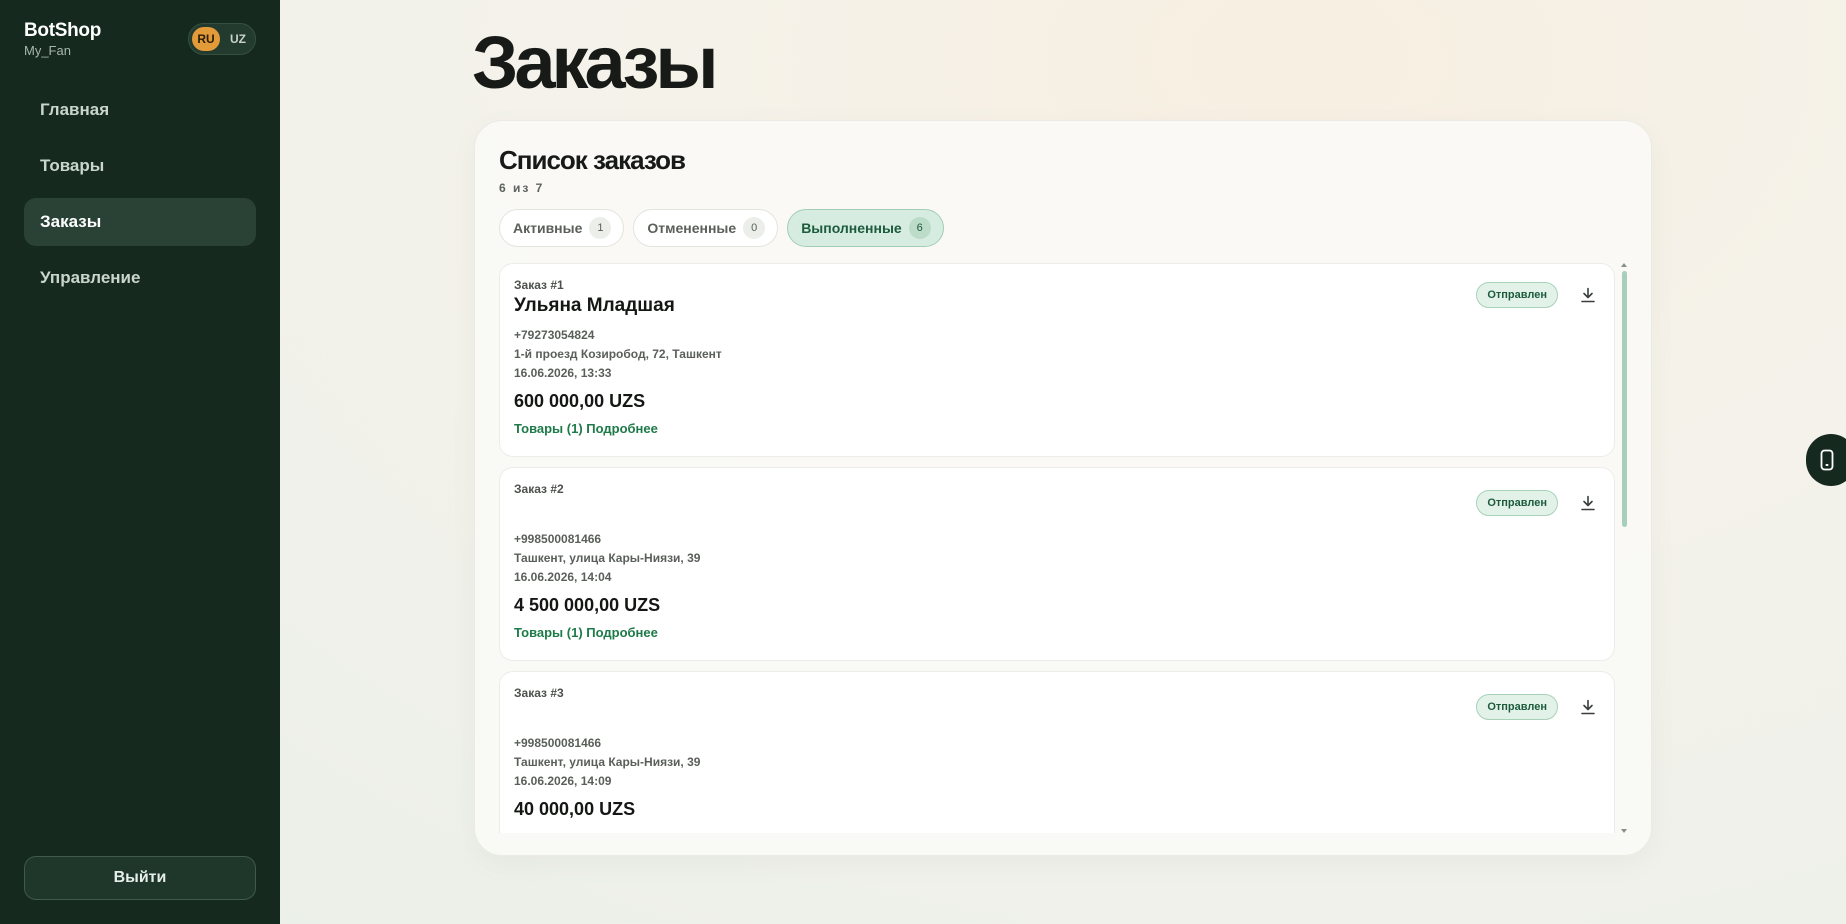 This screenshot has width=1846, height=924. Describe the element at coordinates (563, 373) in the screenshot. I see `order-date: 16.06.2026, 13:33` at that location.